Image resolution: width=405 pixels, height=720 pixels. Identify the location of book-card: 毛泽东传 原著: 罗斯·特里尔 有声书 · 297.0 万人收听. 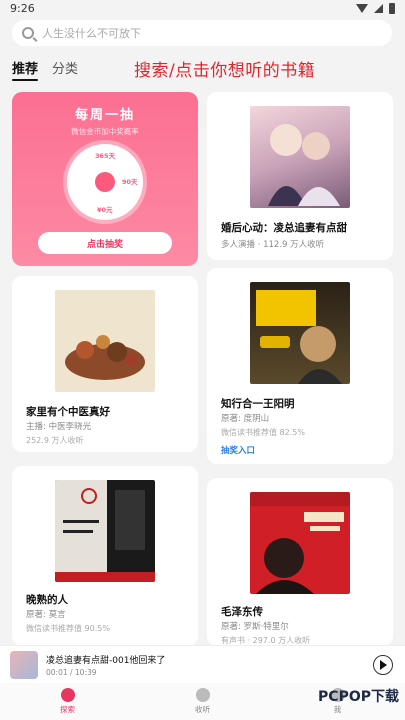
(300, 562).